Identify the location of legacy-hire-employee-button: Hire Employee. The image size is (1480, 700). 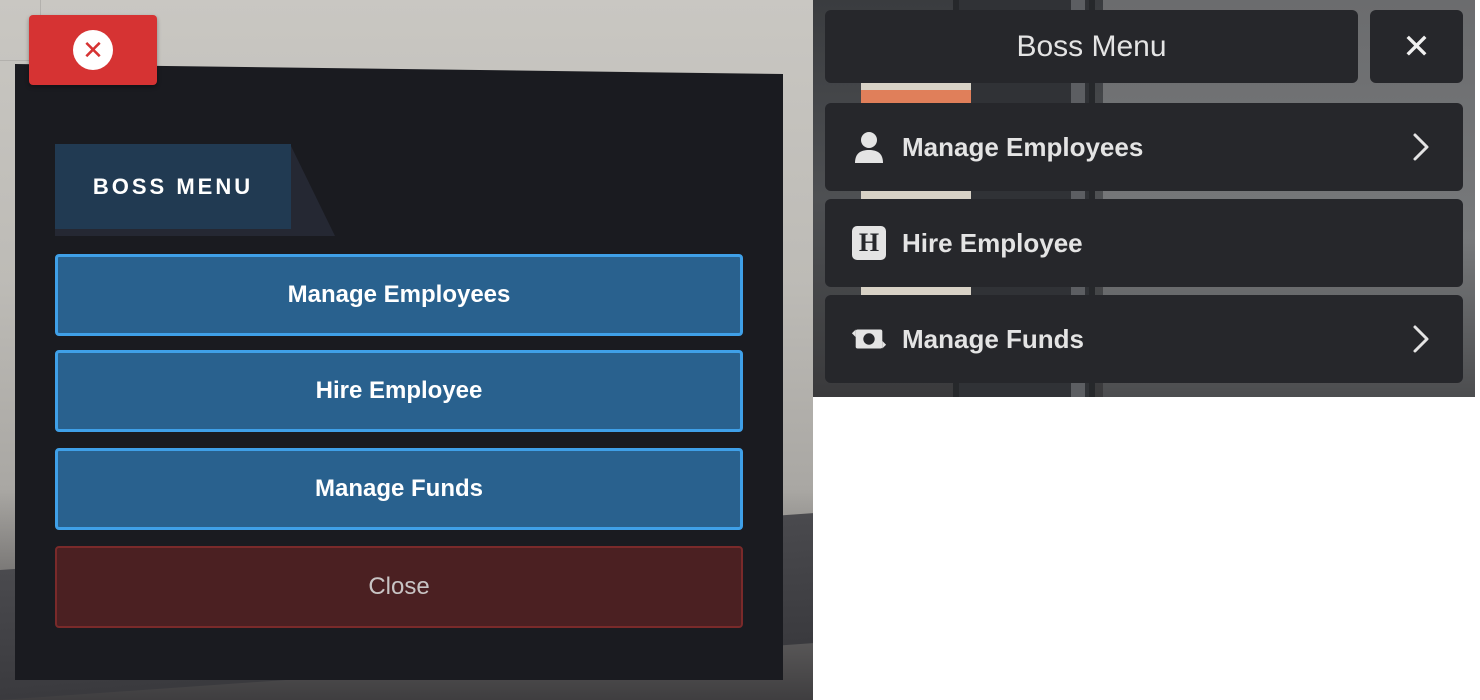
(399, 391).